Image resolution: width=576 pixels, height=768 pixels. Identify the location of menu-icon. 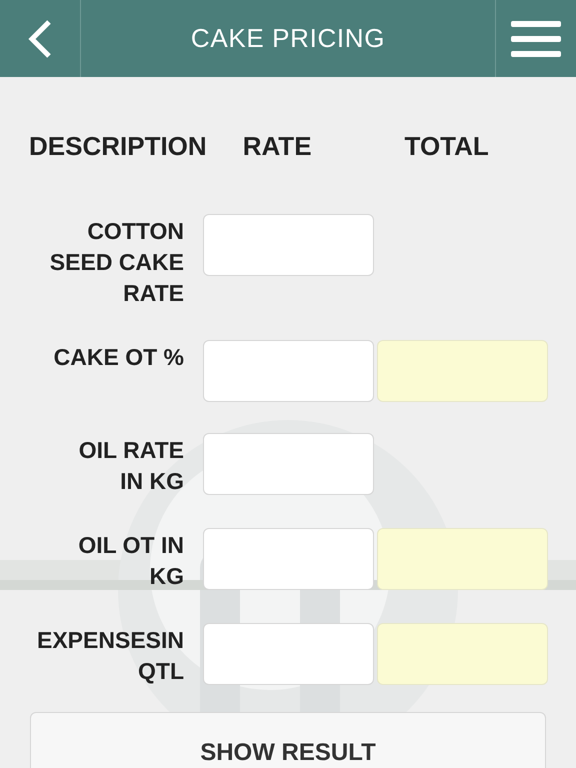
(536, 38).